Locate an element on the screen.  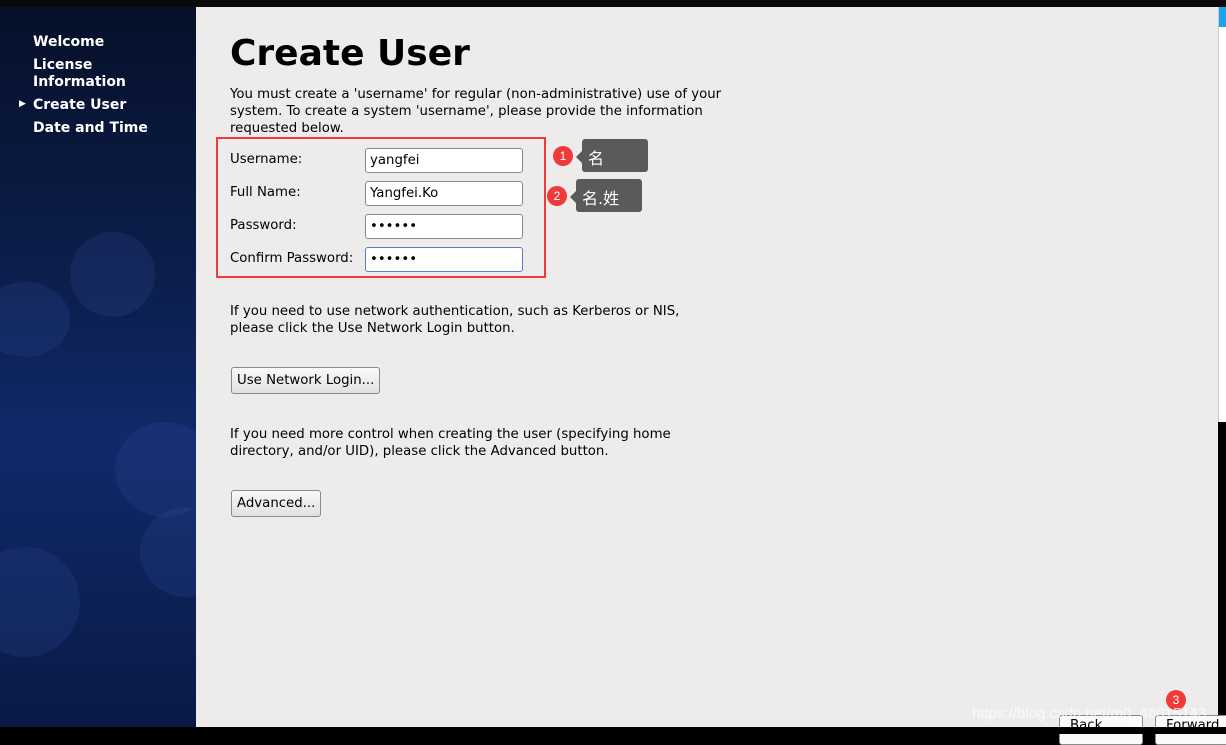
bottom-bar is located at coordinates (613, 730).